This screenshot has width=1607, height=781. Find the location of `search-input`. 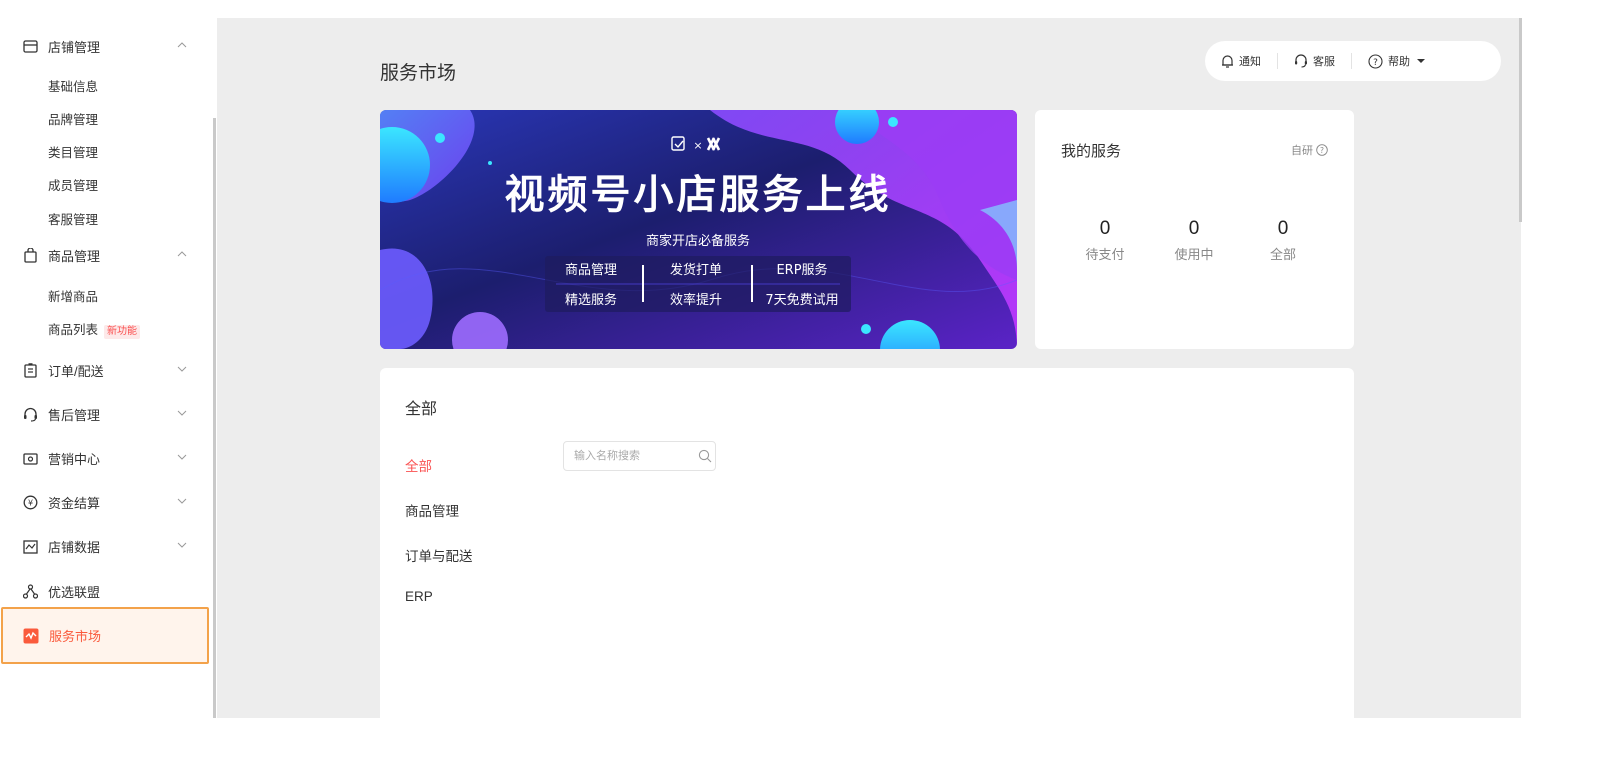

search-input is located at coordinates (633, 456).